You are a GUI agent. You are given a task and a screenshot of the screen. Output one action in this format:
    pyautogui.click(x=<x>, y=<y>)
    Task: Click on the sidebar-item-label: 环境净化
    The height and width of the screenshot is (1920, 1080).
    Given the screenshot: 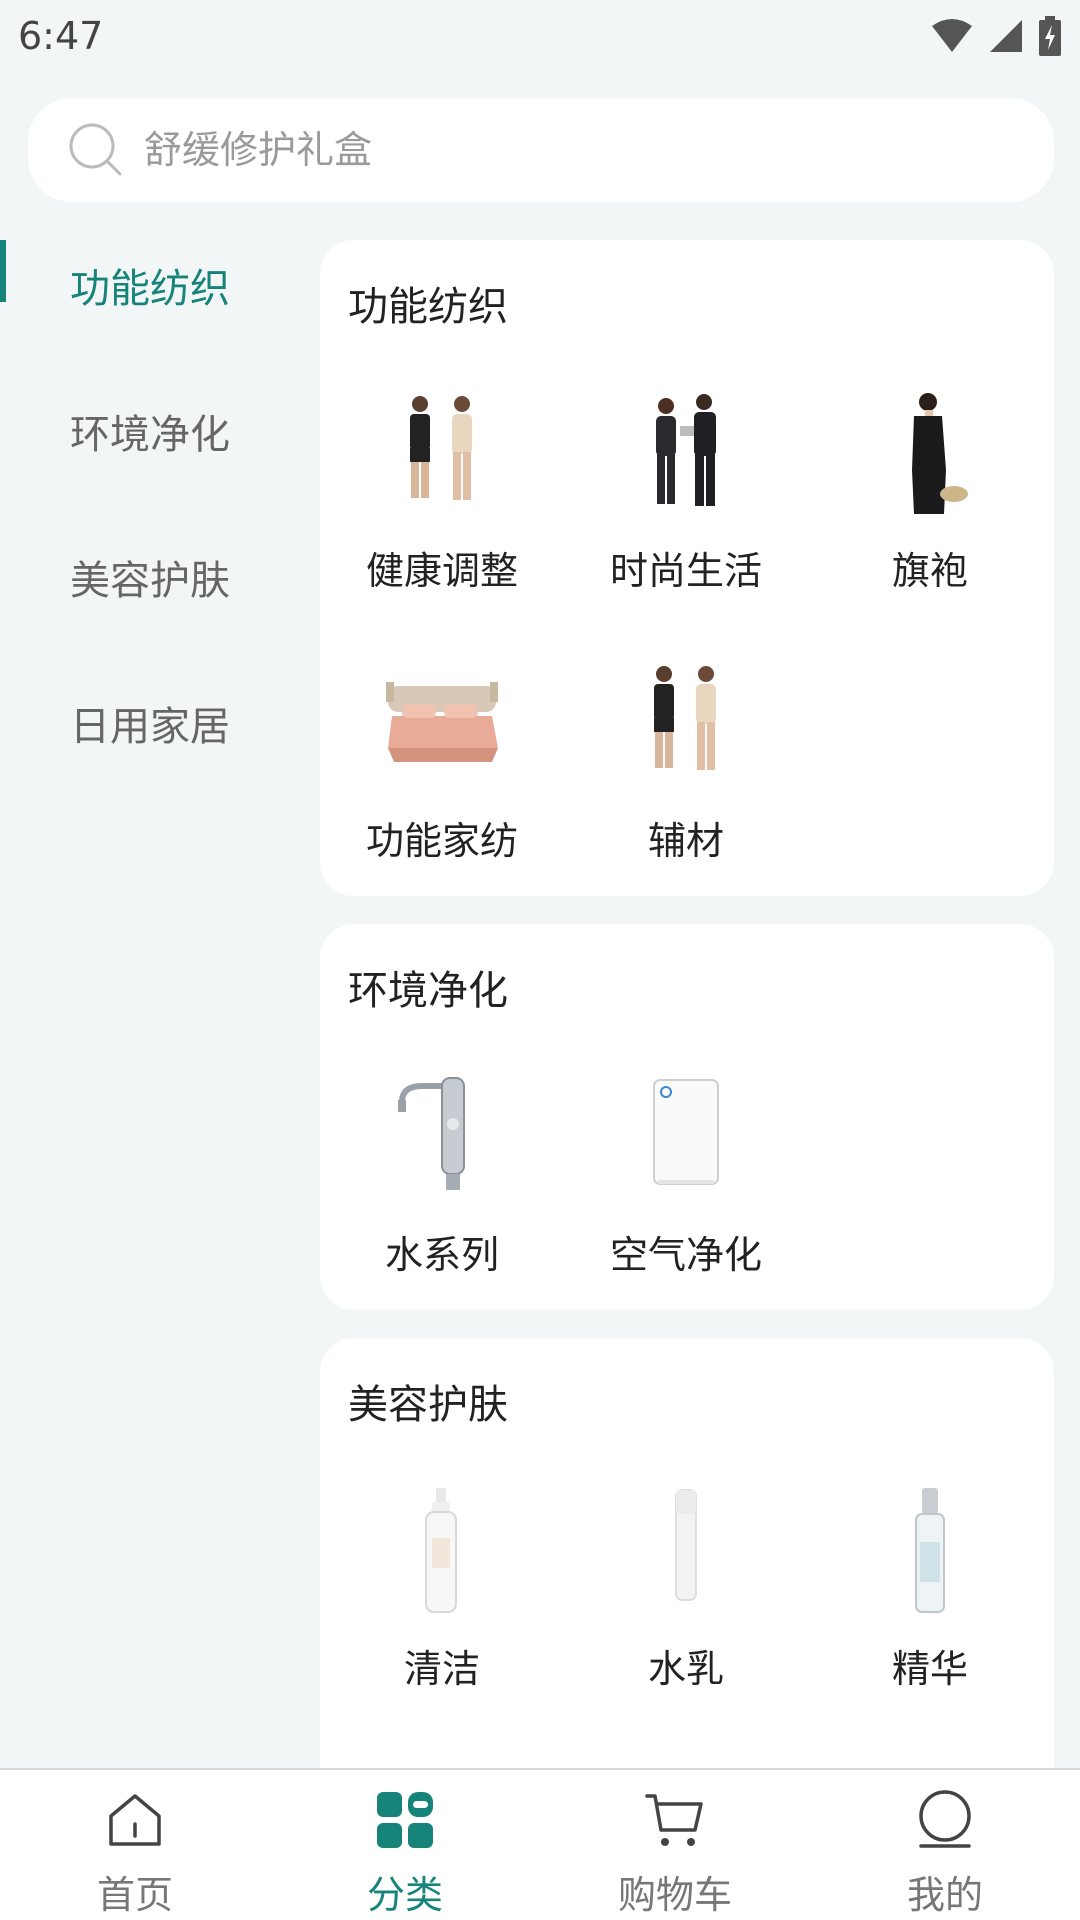 What is the action you would take?
    pyautogui.click(x=150, y=435)
    